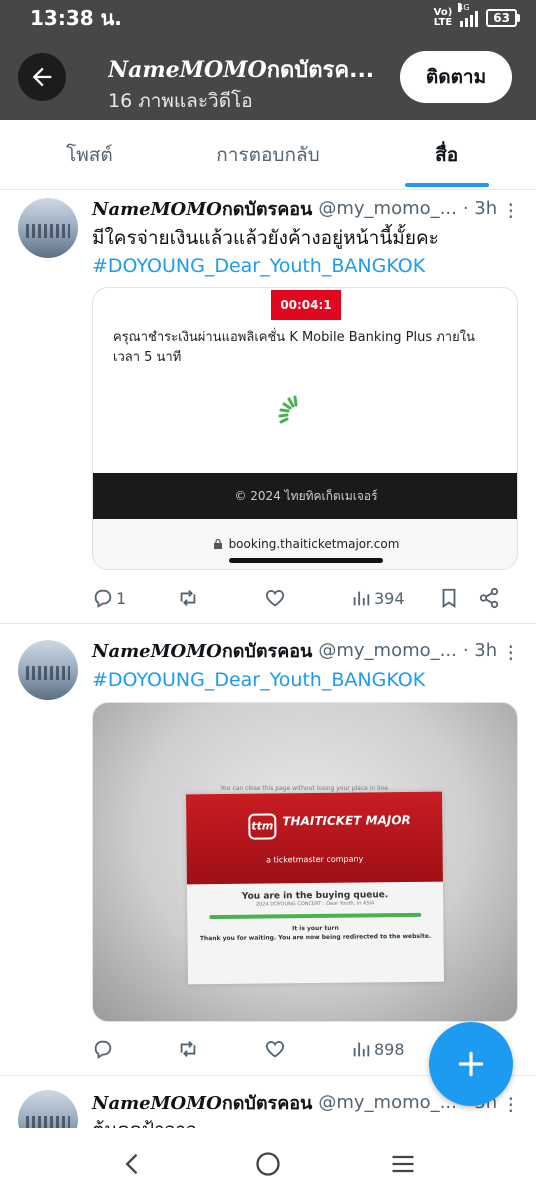 Image resolution: width=536 pixels, height=1200 pixels. What do you see at coordinates (134, 1049) in the screenshot?
I see `reply-button` at bounding box center [134, 1049].